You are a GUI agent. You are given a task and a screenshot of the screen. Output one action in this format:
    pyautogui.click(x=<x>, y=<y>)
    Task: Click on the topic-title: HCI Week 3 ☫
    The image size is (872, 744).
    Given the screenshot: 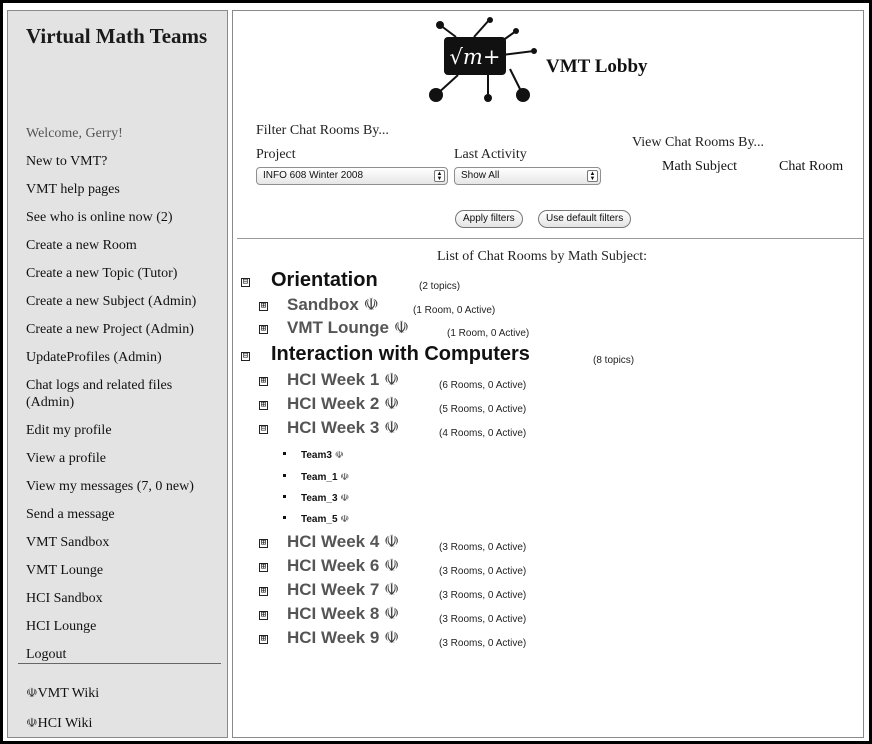 What is the action you would take?
    pyautogui.click(x=343, y=428)
    